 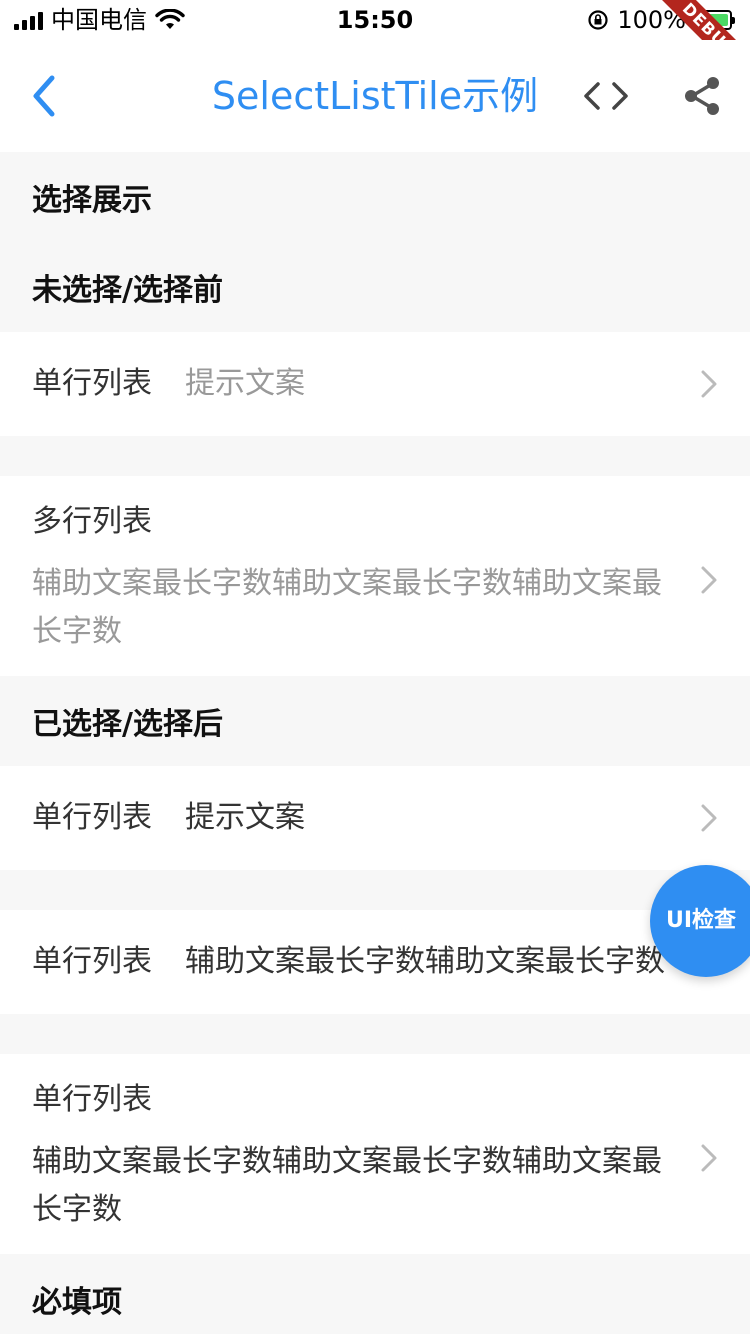 What do you see at coordinates (598, 20) in the screenshot?
I see `rotation-lock-icon` at bounding box center [598, 20].